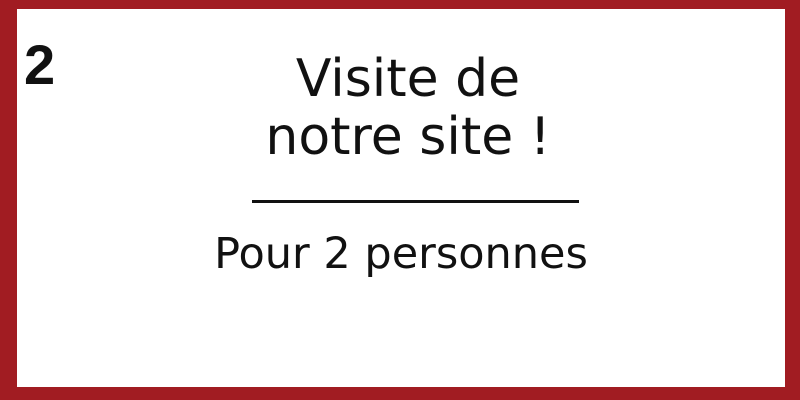 The width and height of the screenshot is (800, 400). Describe the element at coordinates (415, 201) in the screenshot. I see `title-divider` at that location.